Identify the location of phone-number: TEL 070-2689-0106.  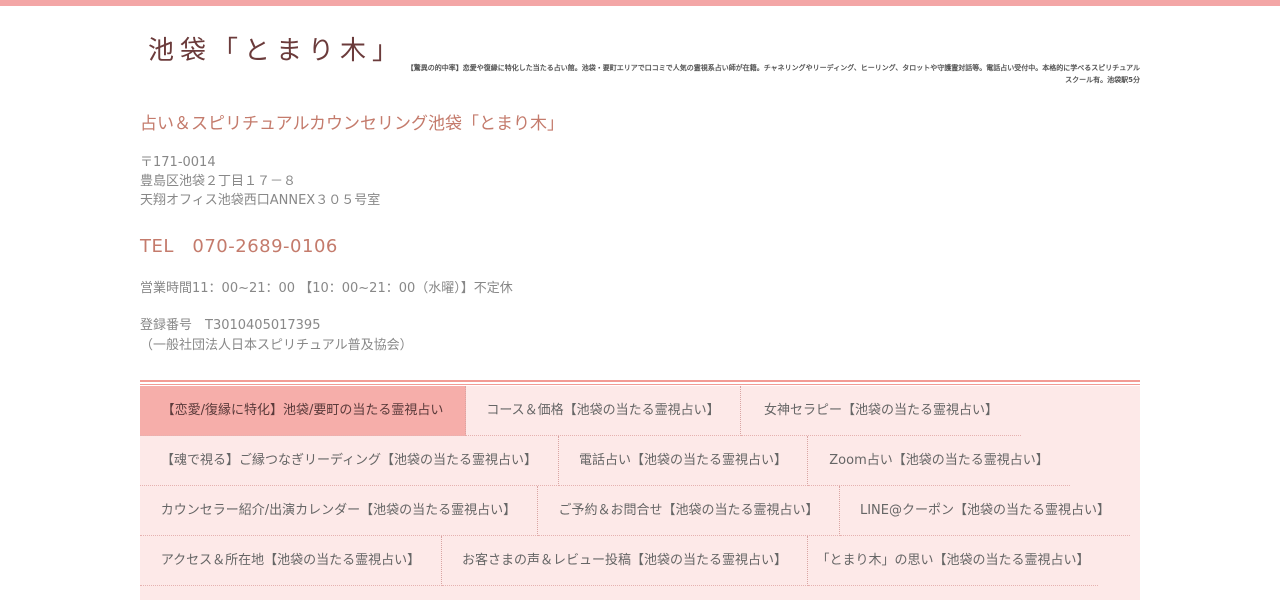
(239, 245).